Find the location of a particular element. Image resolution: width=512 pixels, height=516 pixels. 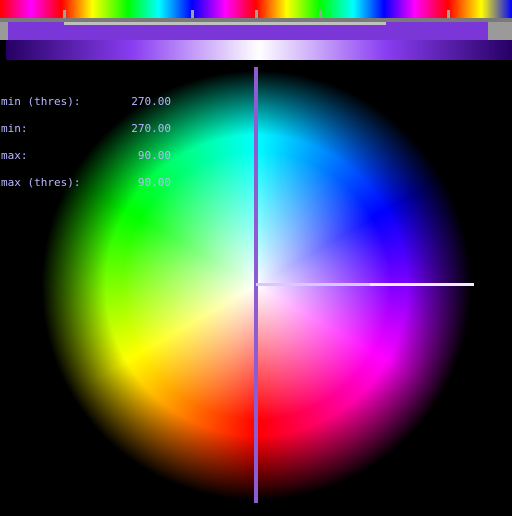

readout-label: max (thres): is located at coordinates (41, 182).